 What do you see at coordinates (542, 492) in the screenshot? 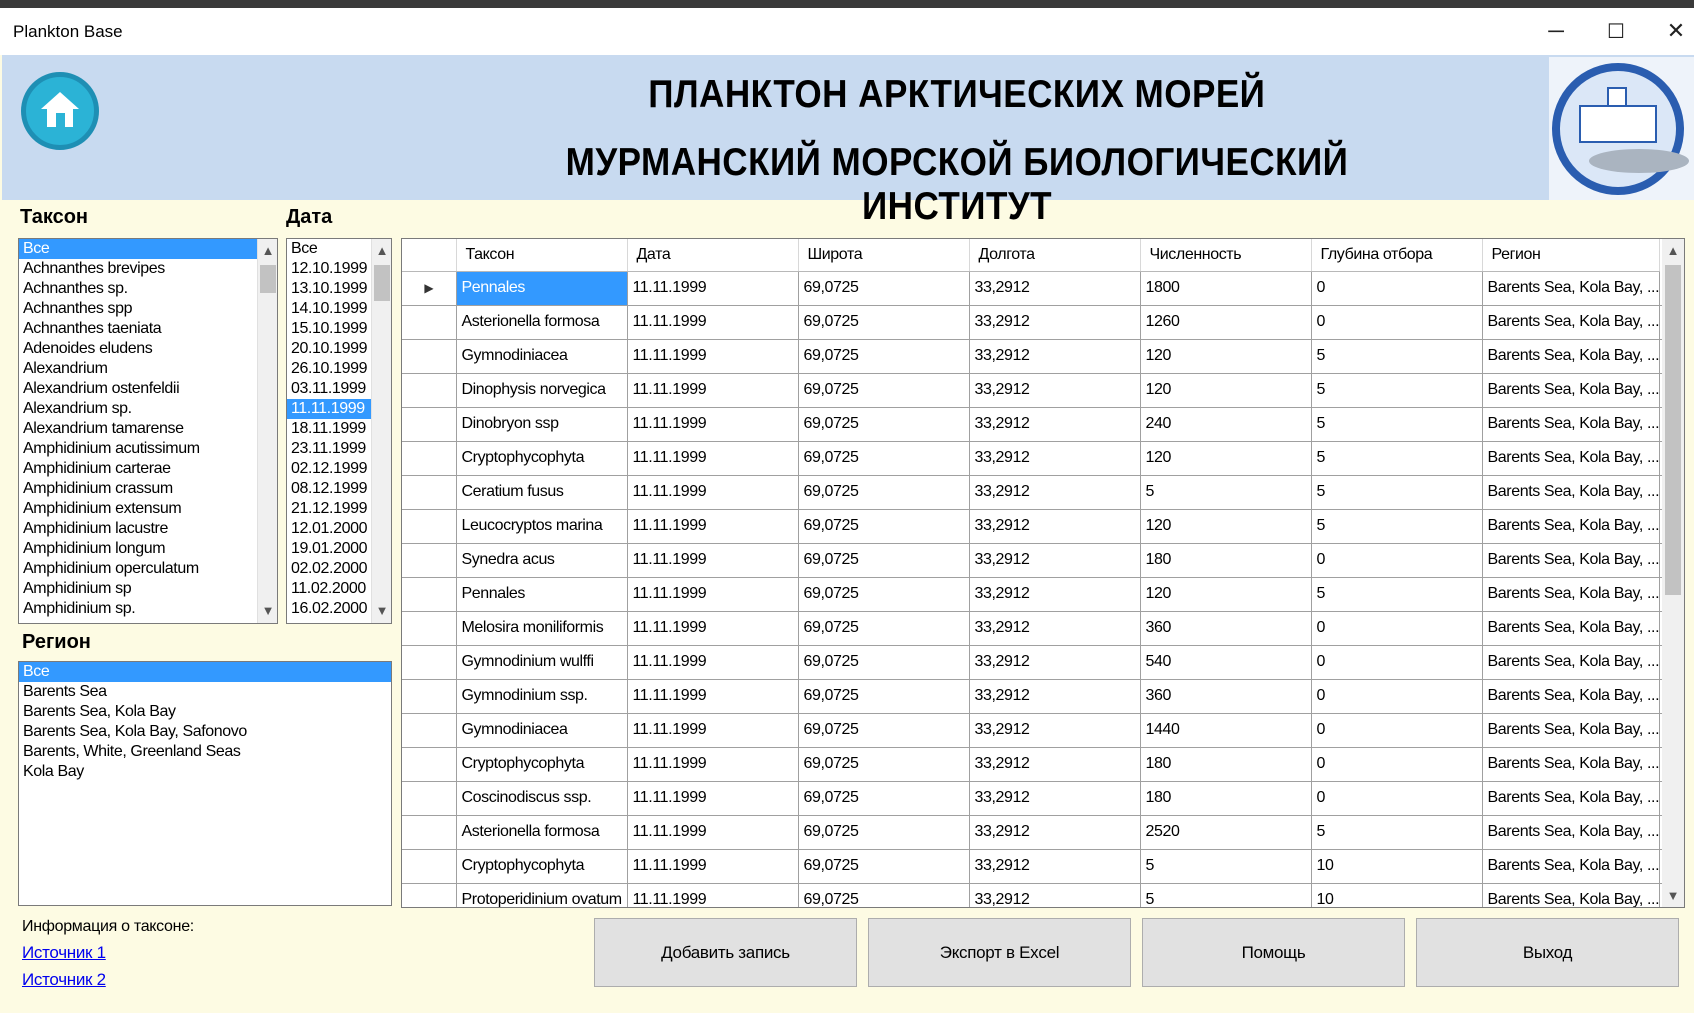
I see `table-cell: Ceratium fusus` at bounding box center [542, 492].